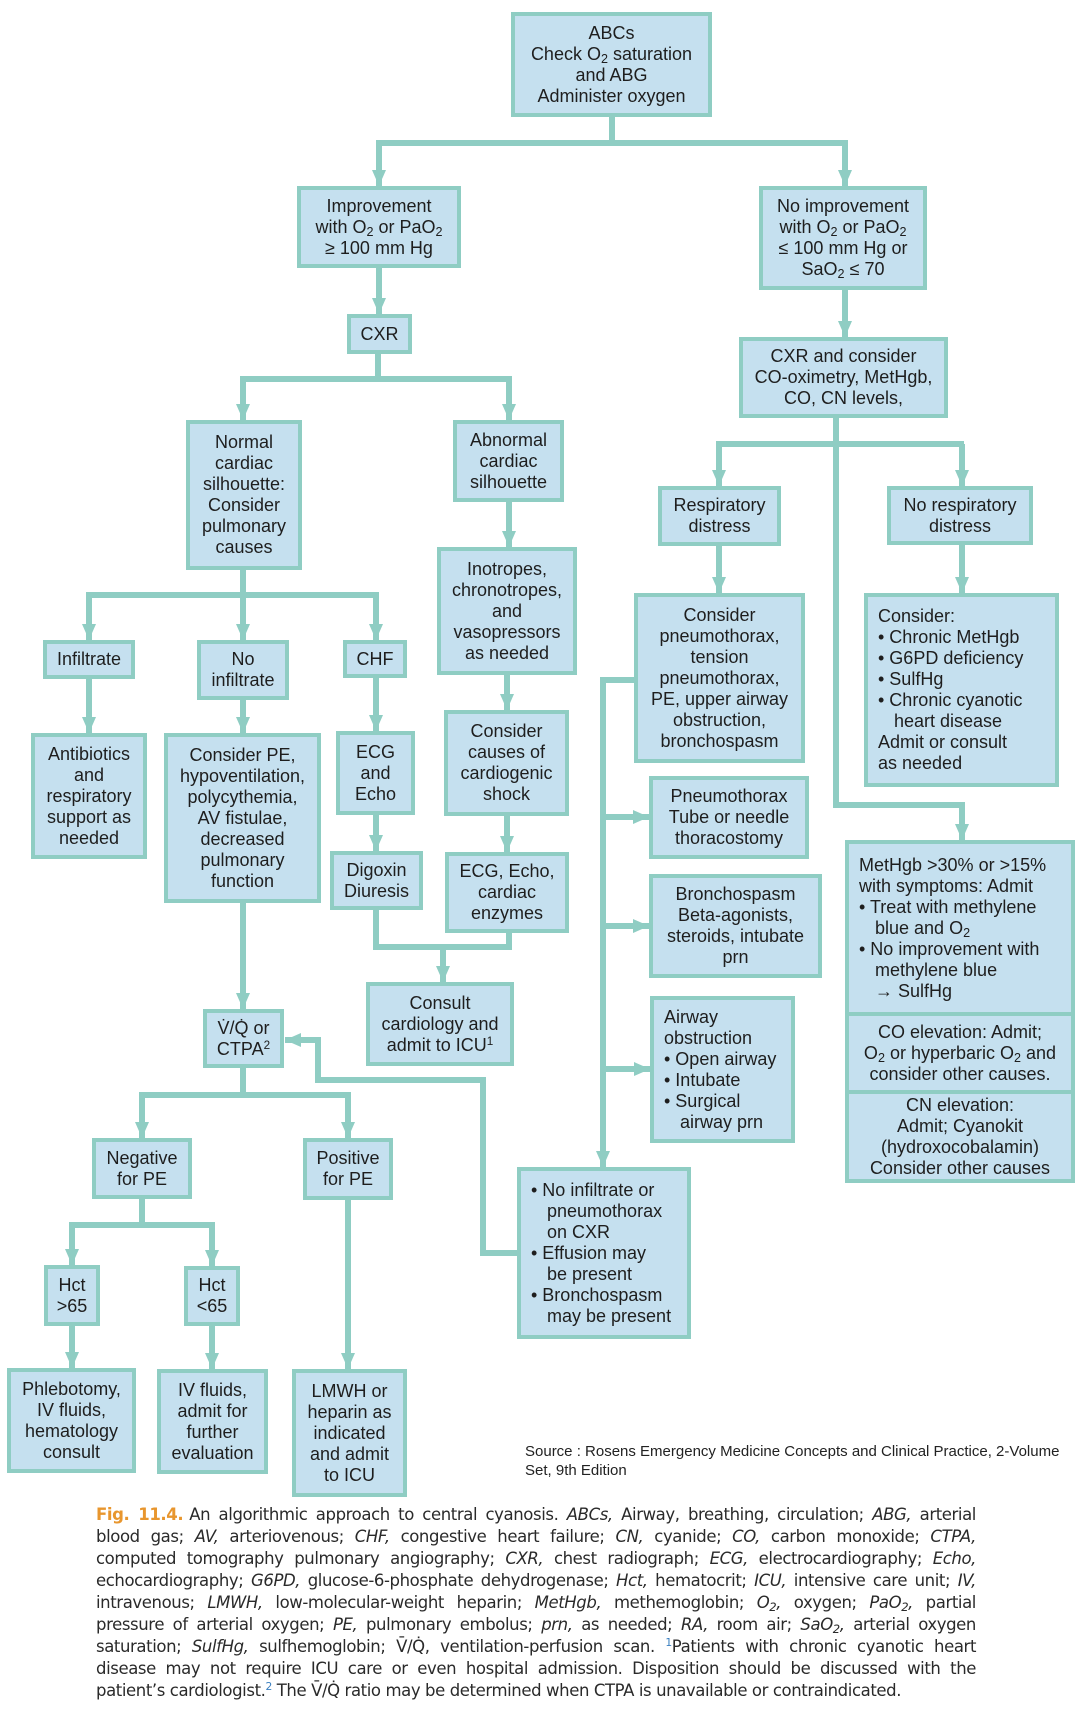 This screenshot has height=1725, width=1087. Describe the element at coordinates (89, 837) in the screenshot. I see `node-text-line: needed` at that location.